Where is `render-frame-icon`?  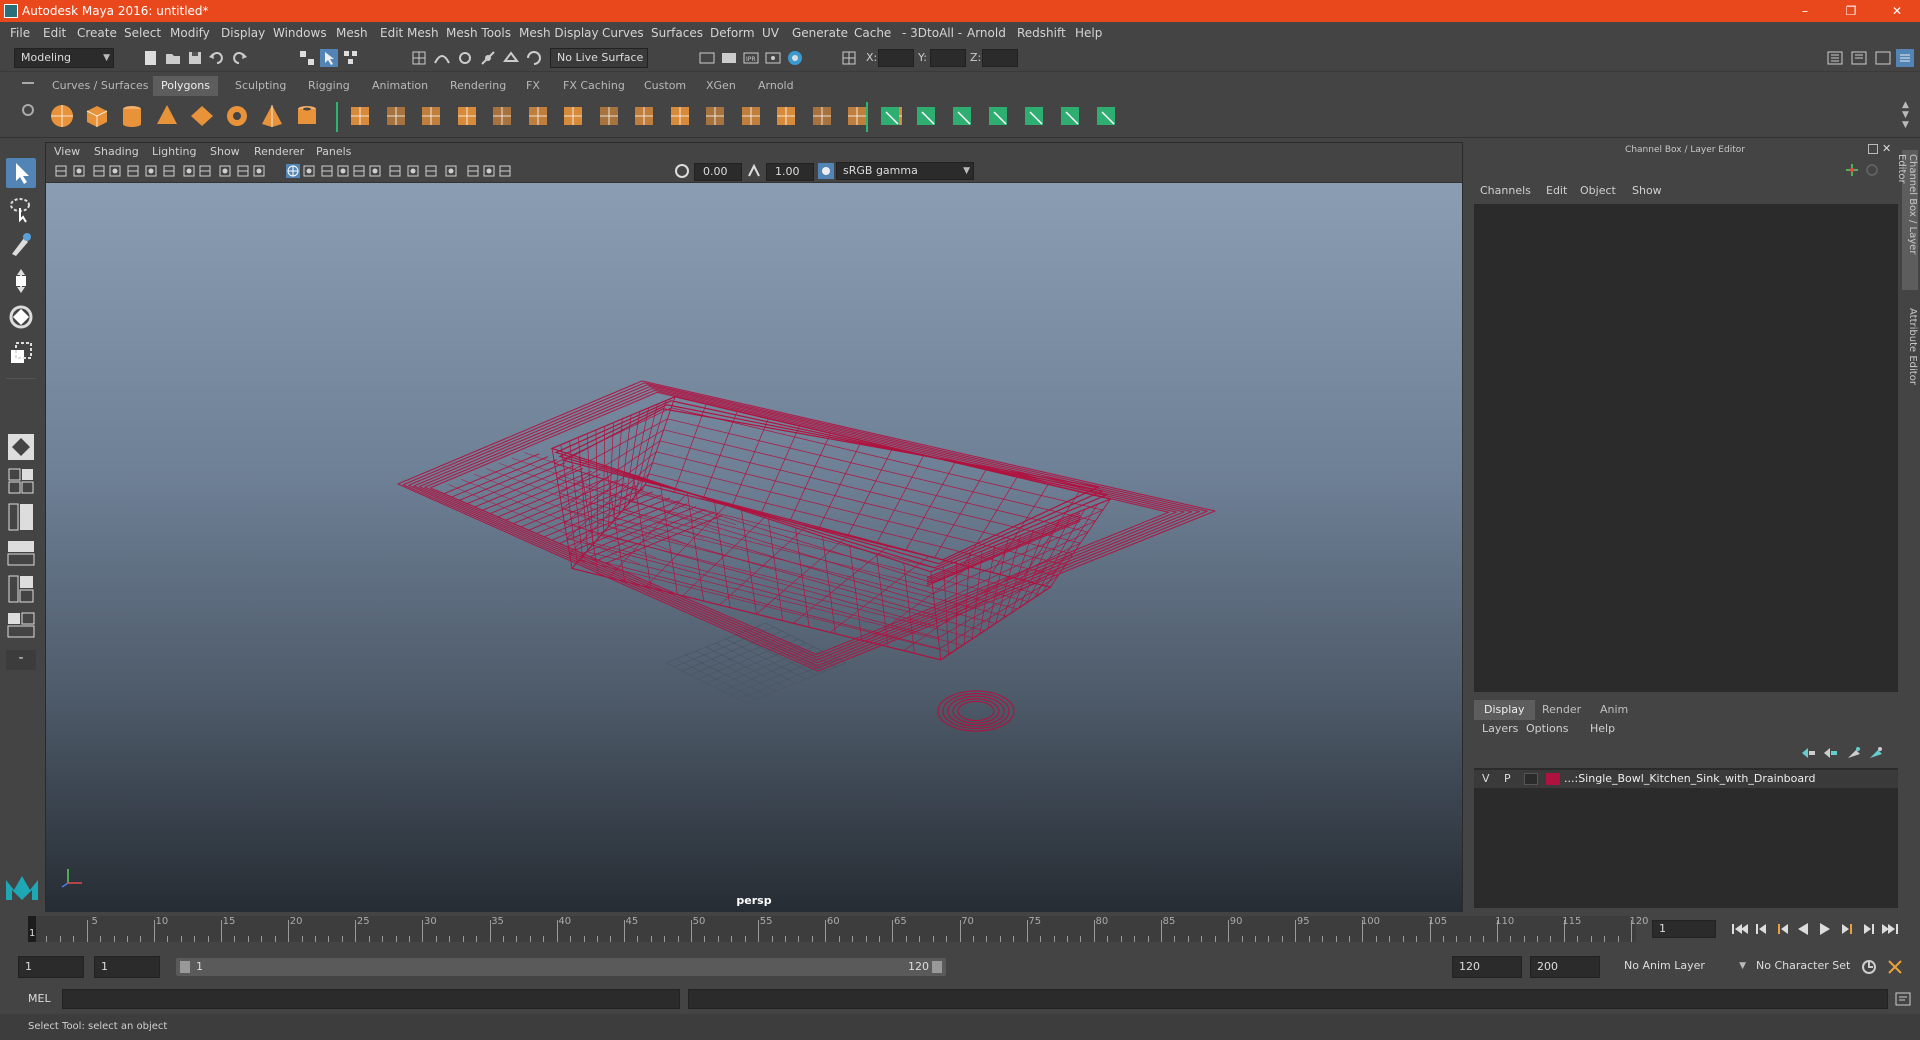
render-frame-icon is located at coordinates (729, 58).